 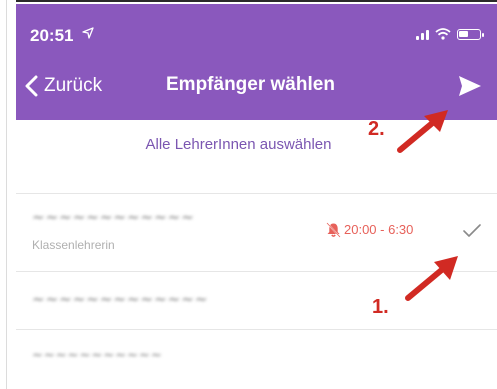 I want to click on location-arrow-icon, so click(x=88, y=33).